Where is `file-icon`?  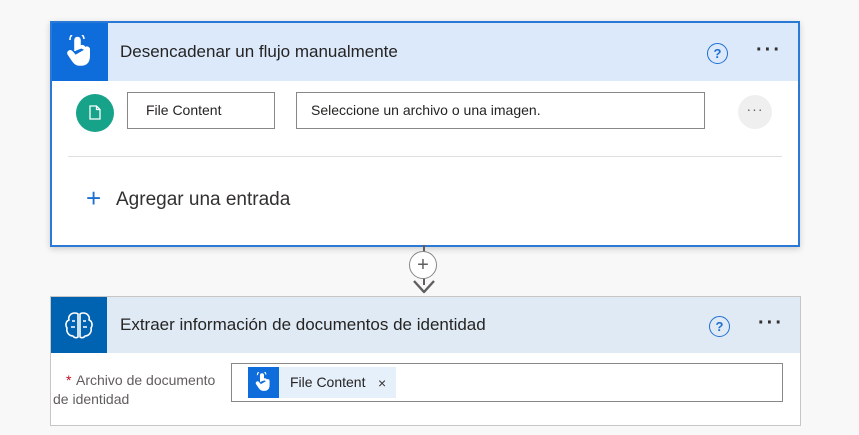
file-icon is located at coordinates (95, 113).